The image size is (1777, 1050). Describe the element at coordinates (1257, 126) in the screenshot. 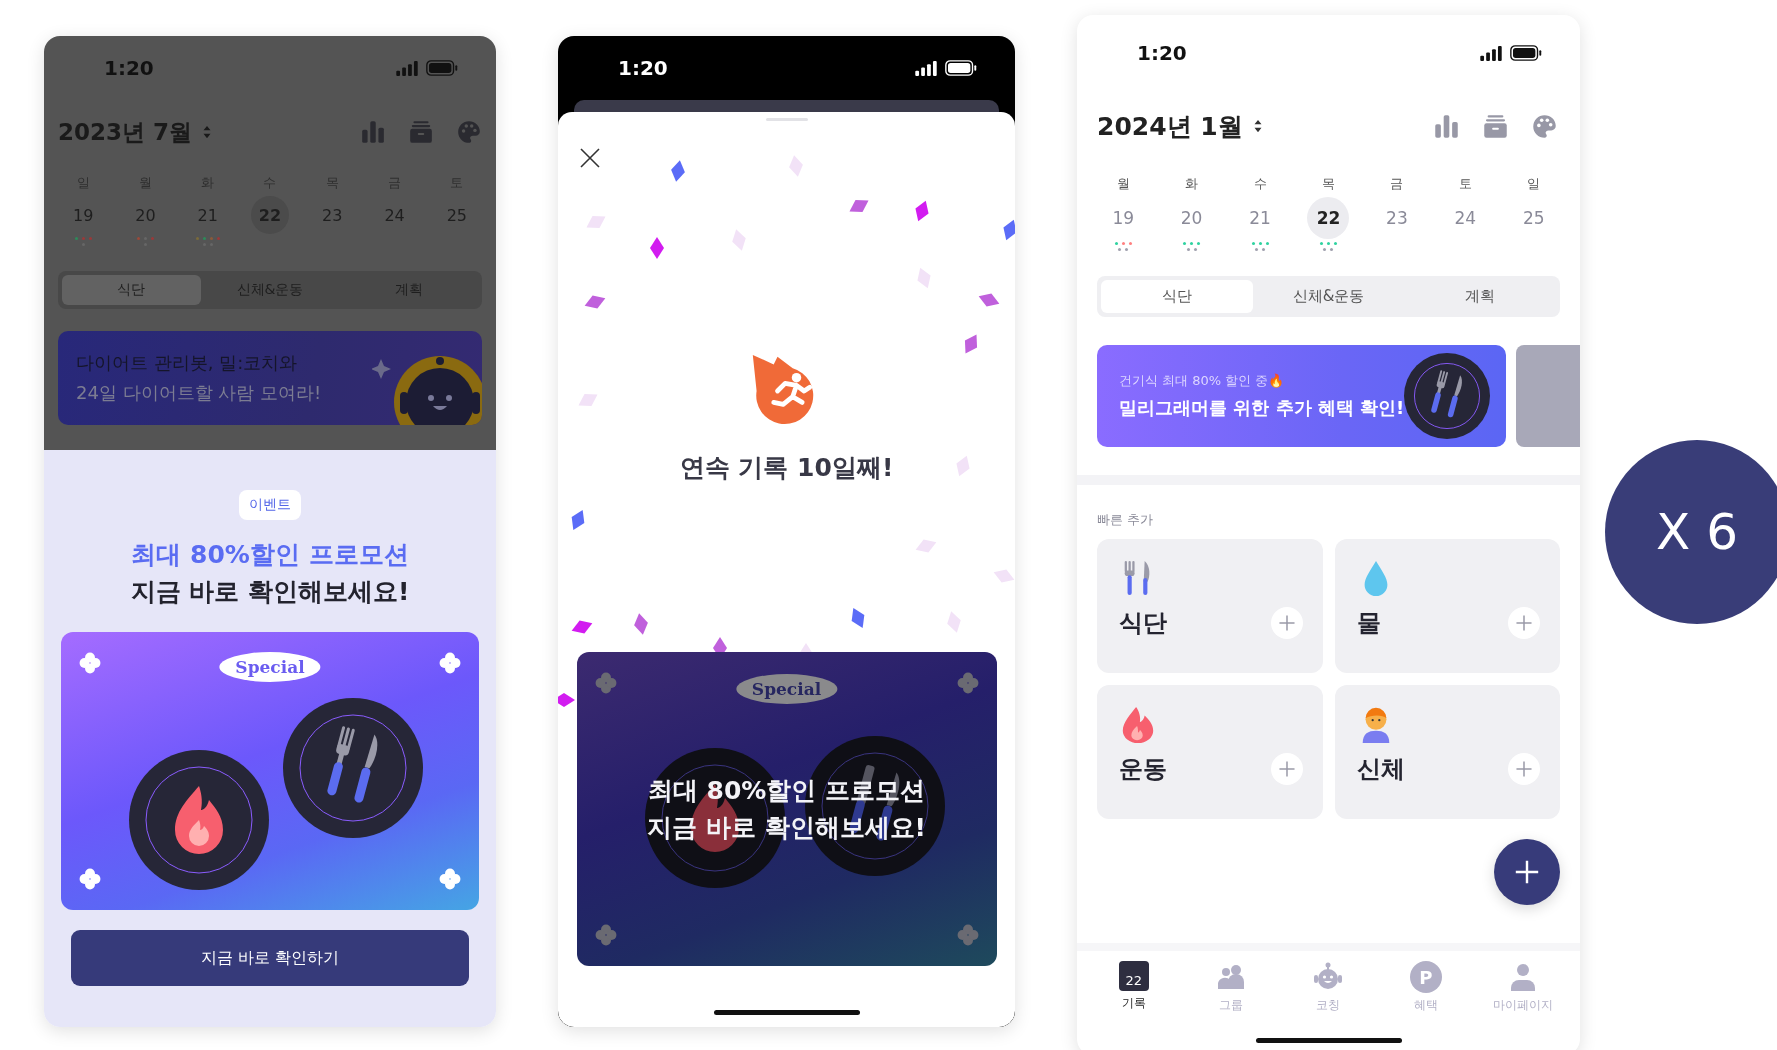

I see `sort-arrows-icon` at that location.